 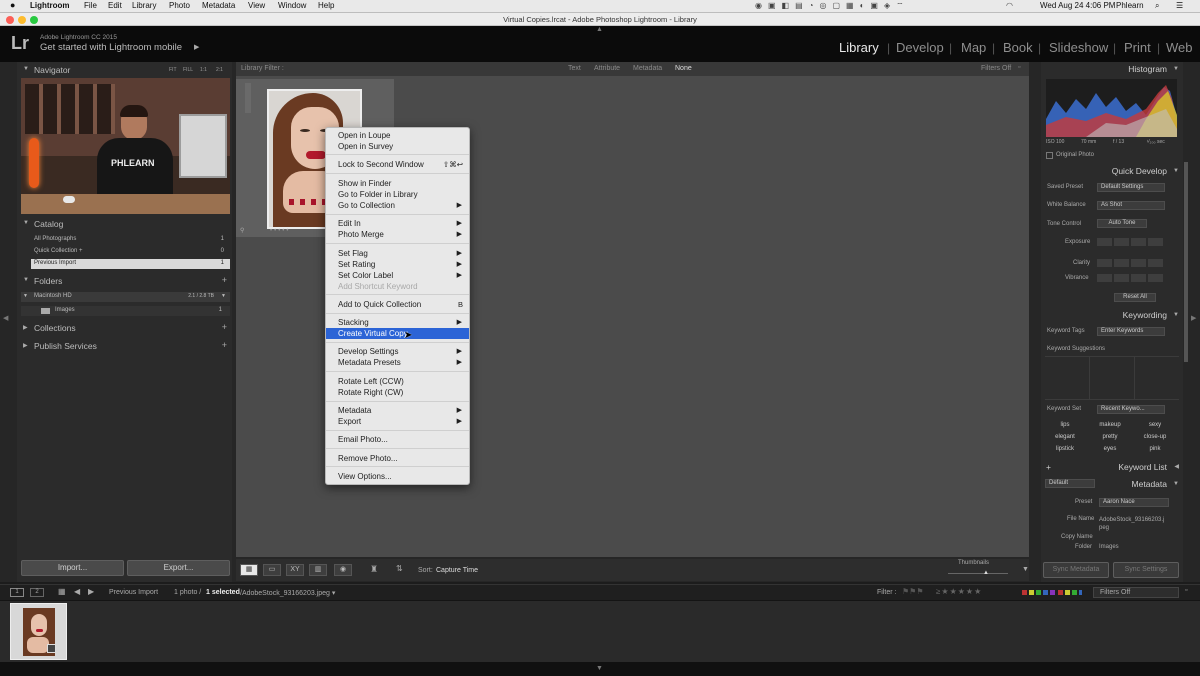 I want to click on filters-off-select: Filters Off, so click(x=1136, y=592).